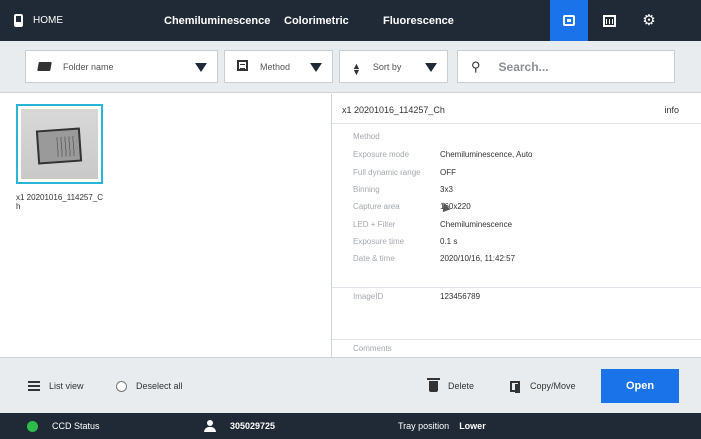  I want to click on details-title: x1 20201016_114257_Ch, so click(393, 110).